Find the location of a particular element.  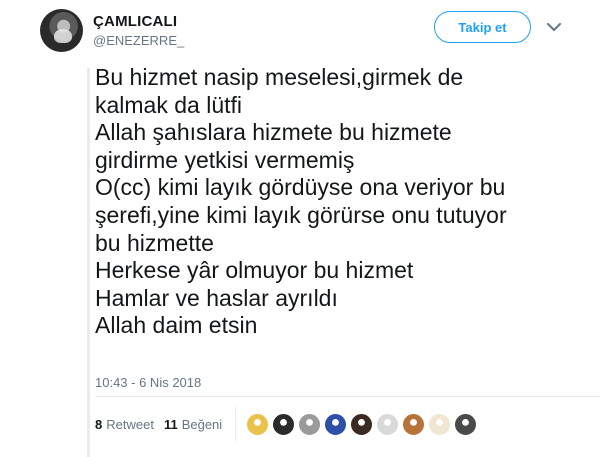

tweet-stats: 8 Retweet 11 Beğeni is located at coordinates (287, 424).